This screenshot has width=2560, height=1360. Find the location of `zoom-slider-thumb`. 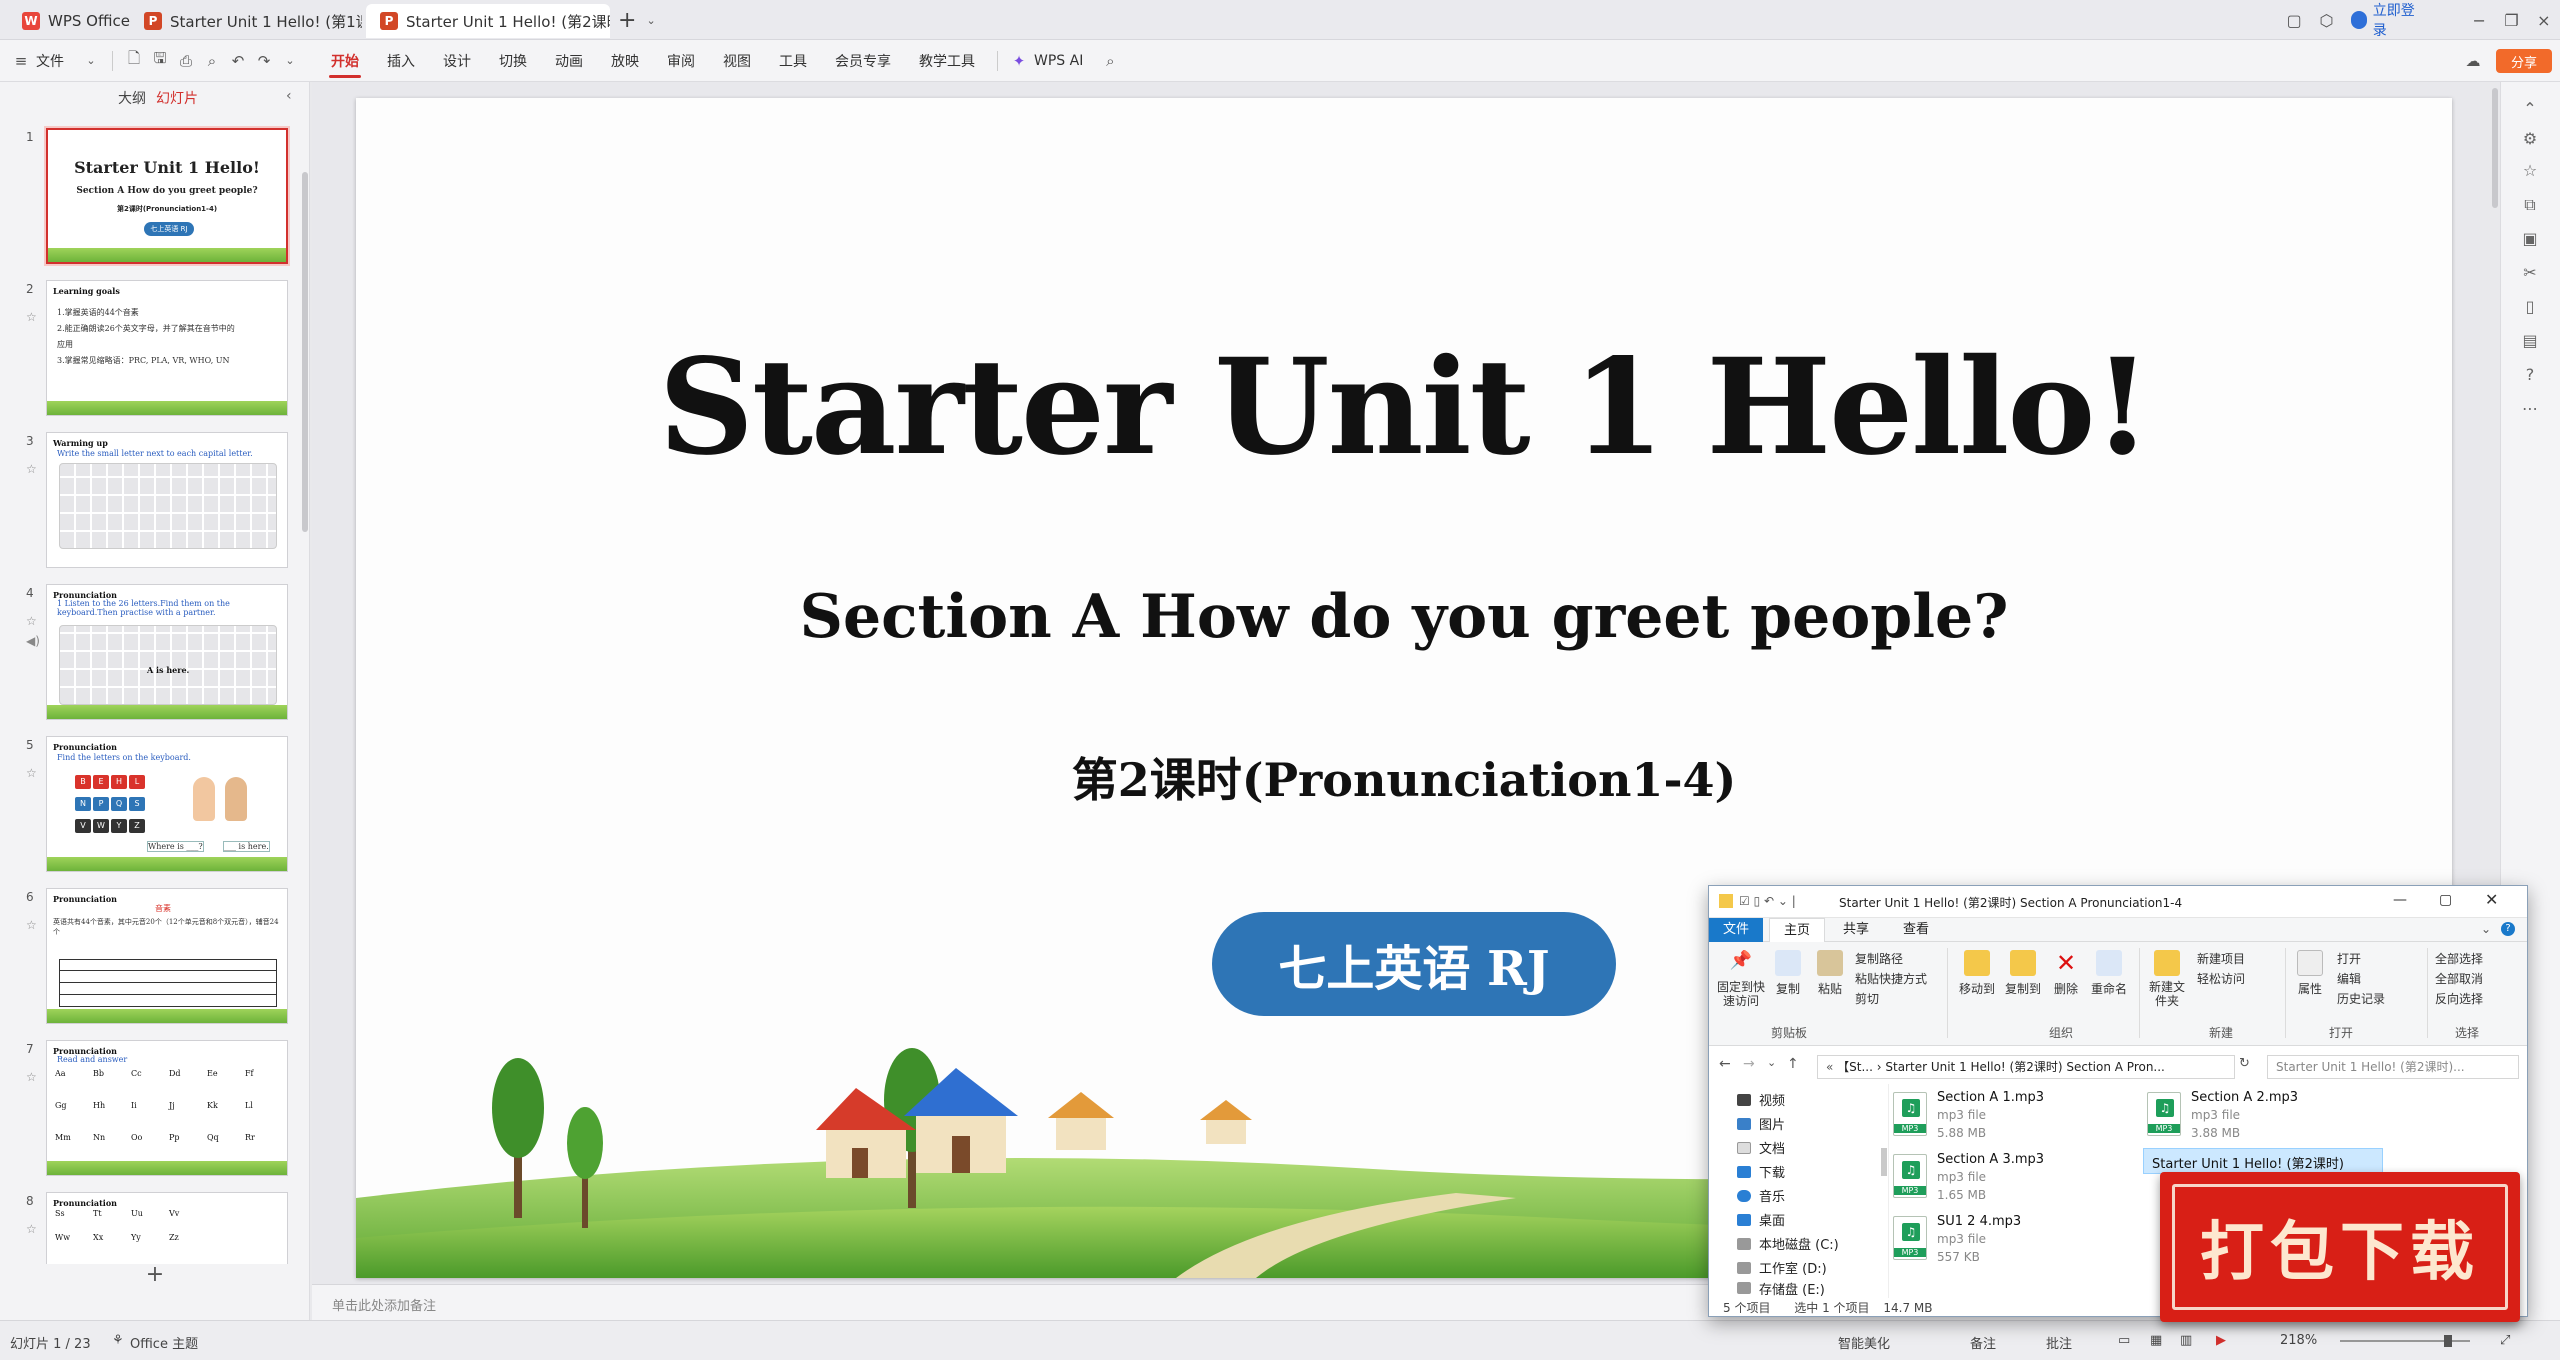

zoom-slider-thumb is located at coordinates (2448, 1341).